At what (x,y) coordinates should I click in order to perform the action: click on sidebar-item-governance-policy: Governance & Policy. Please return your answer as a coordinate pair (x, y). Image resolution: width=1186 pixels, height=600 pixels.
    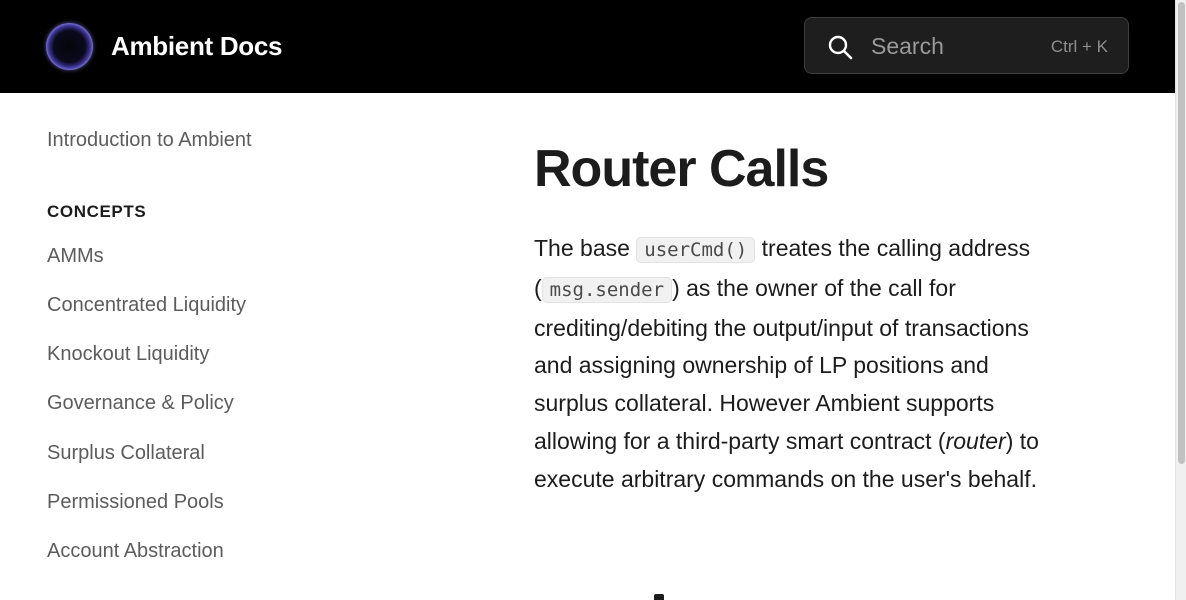
    Looking at the image, I should click on (140, 403).